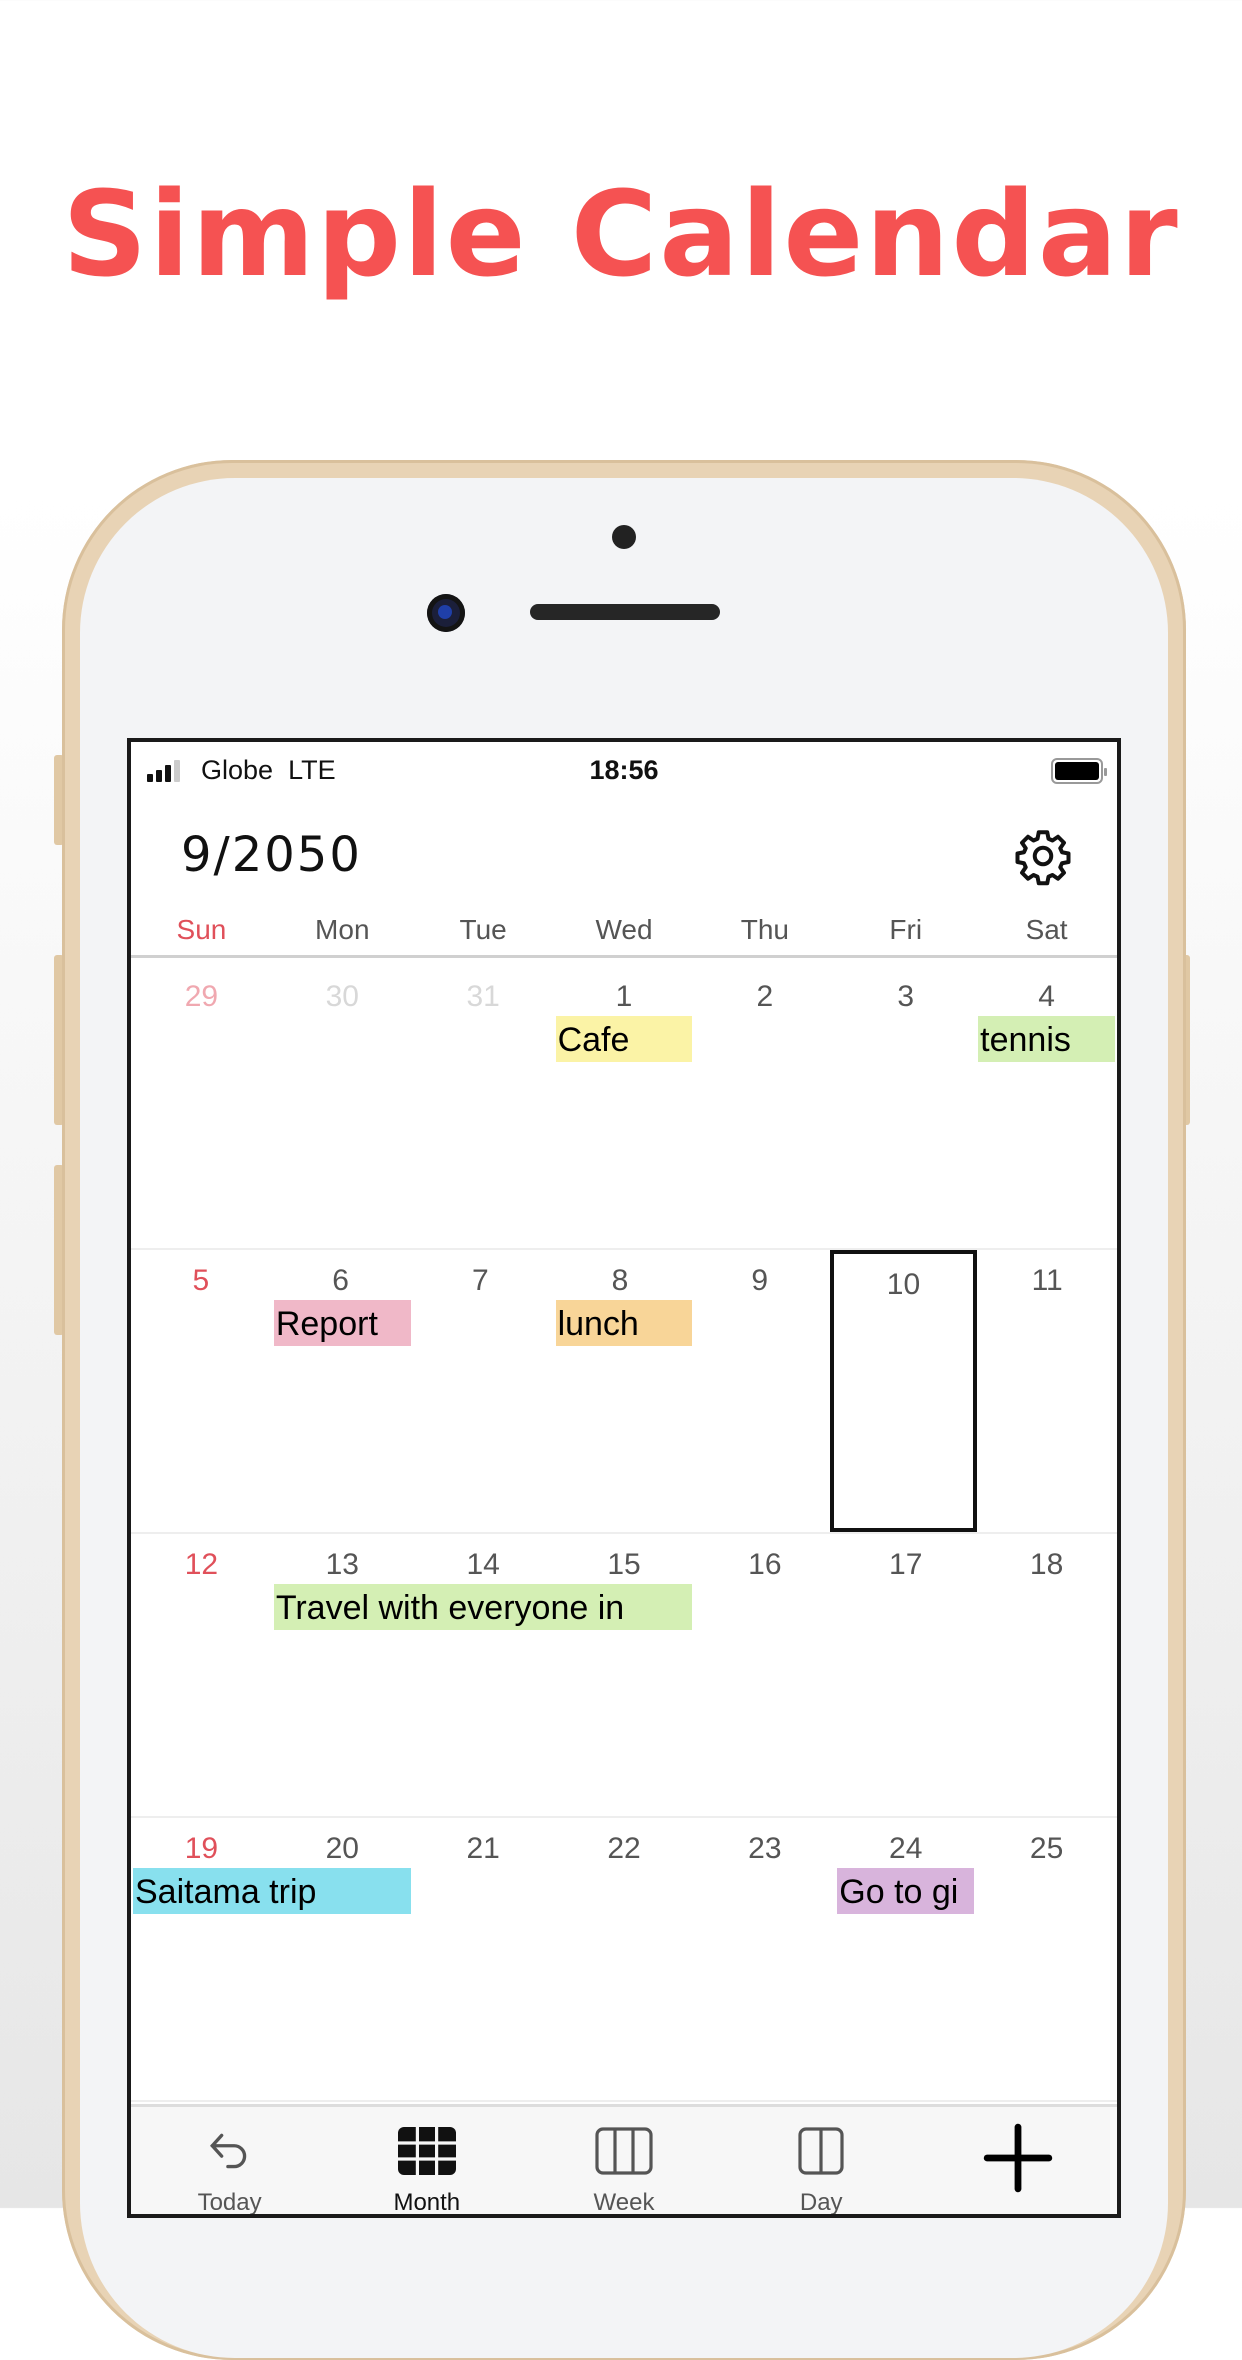  What do you see at coordinates (624, 929) in the screenshot?
I see `weekday-label: Wed` at bounding box center [624, 929].